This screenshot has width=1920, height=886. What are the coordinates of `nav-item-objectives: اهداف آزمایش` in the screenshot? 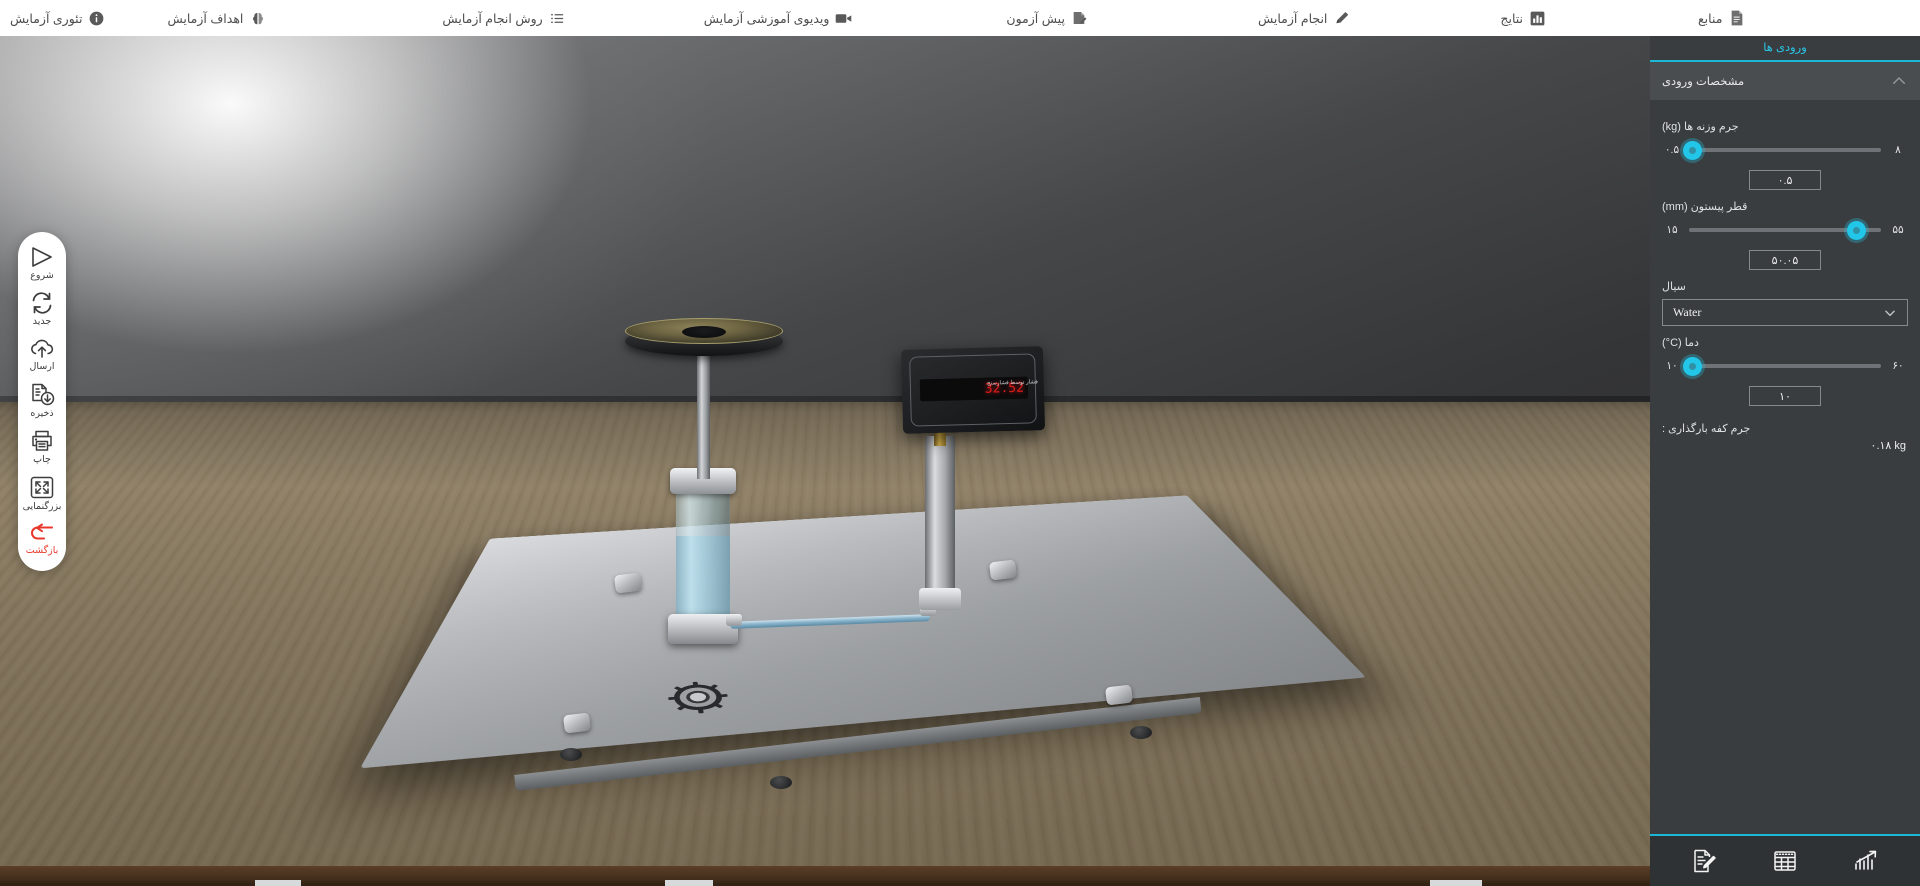 It's located at (216, 18).